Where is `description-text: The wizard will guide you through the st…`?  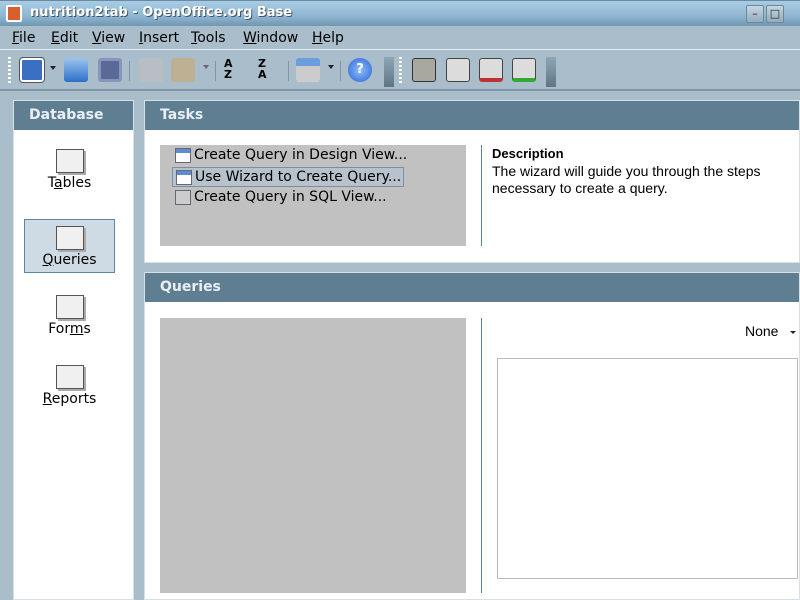 description-text: The wizard will guide you through the st… is located at coordinates (626, 179).